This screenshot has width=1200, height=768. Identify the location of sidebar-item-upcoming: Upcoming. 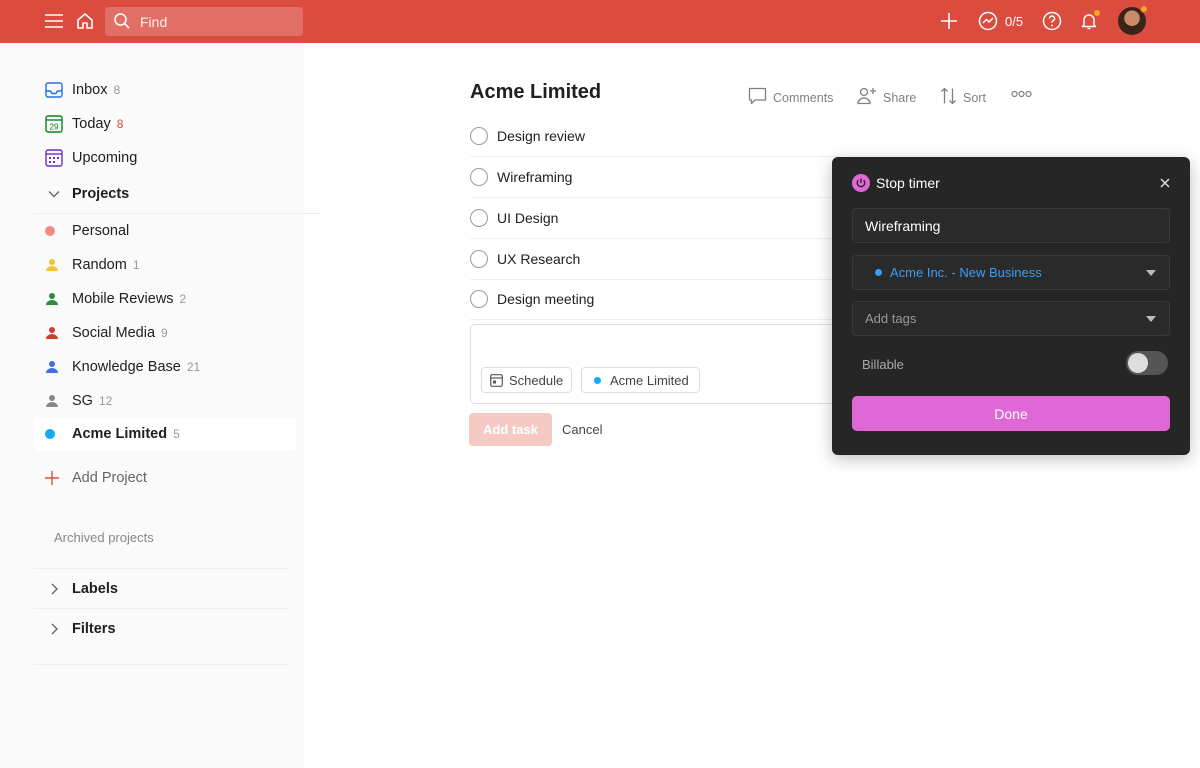
(165, 158).